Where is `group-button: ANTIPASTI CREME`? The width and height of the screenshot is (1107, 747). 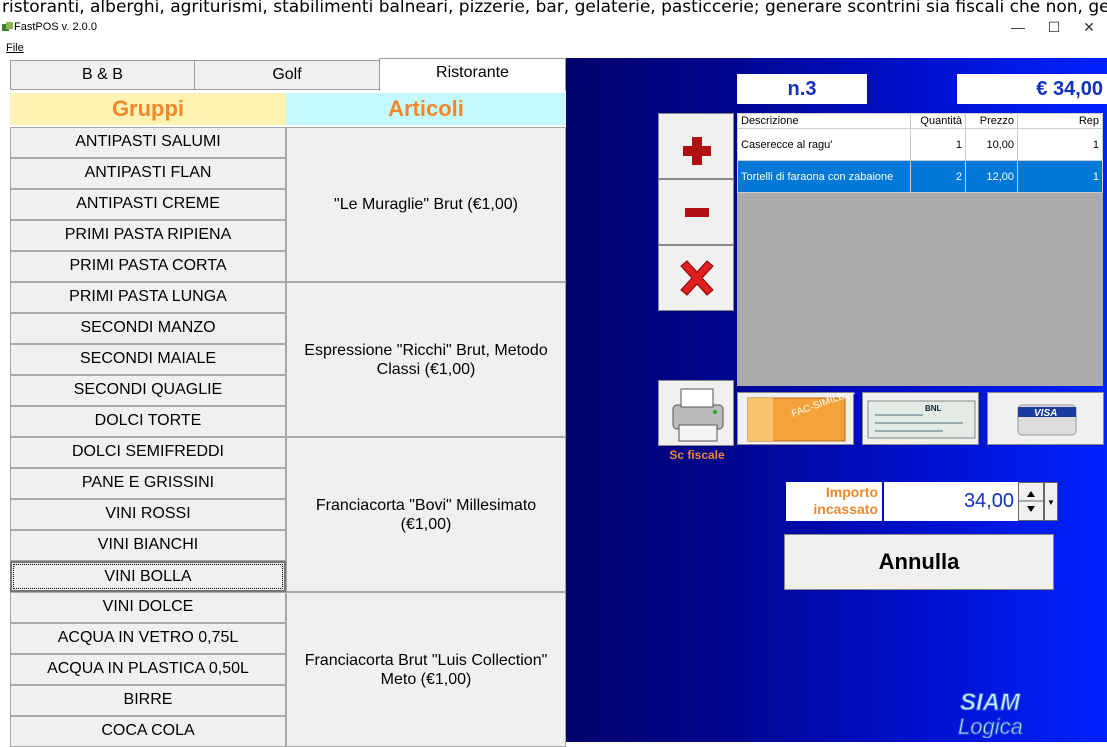
group-button: ANTIPASTI CREME is located at coordinates (148, 204).